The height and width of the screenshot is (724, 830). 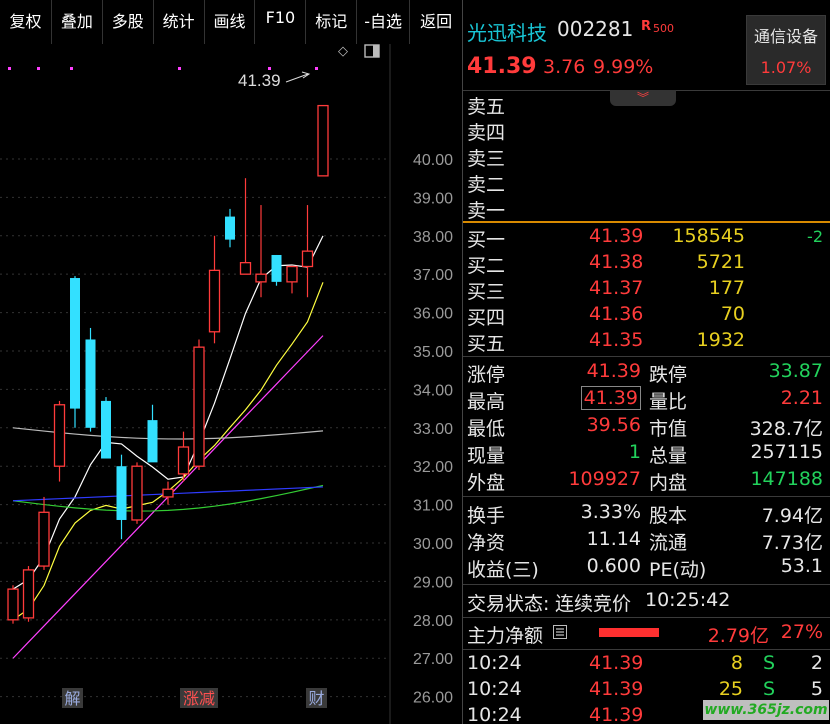 I want to click on bid-volume: 158545, so click(x=708, y=236).